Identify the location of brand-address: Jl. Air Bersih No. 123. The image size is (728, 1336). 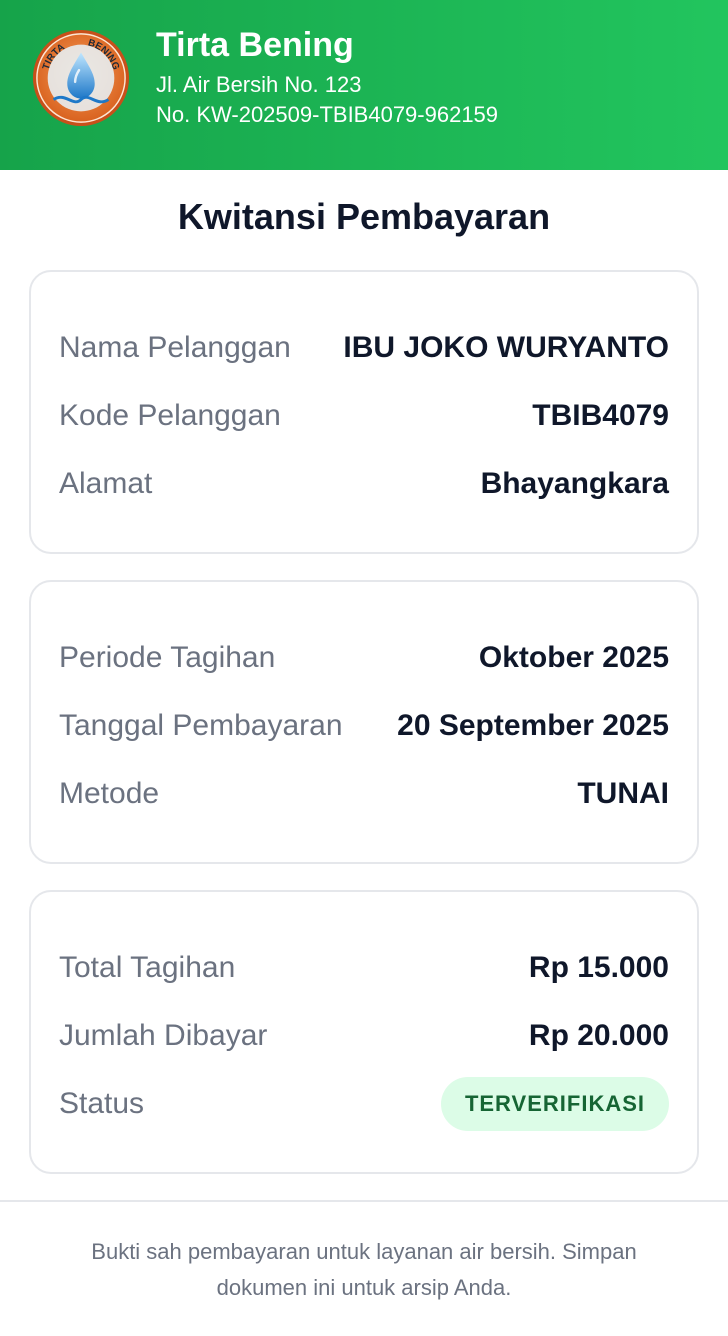
(259, 84).